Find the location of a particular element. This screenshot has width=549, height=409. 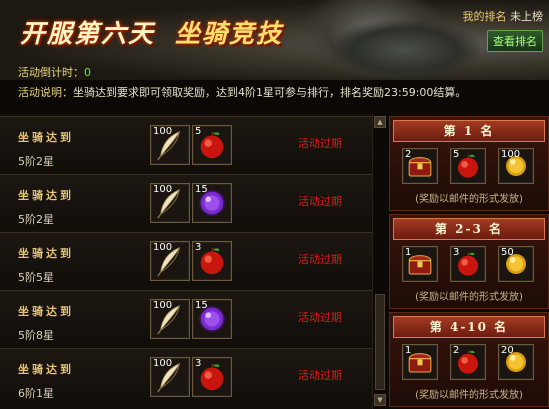

task-requirement: 6阶1星 is located at coordinates (36, 393).